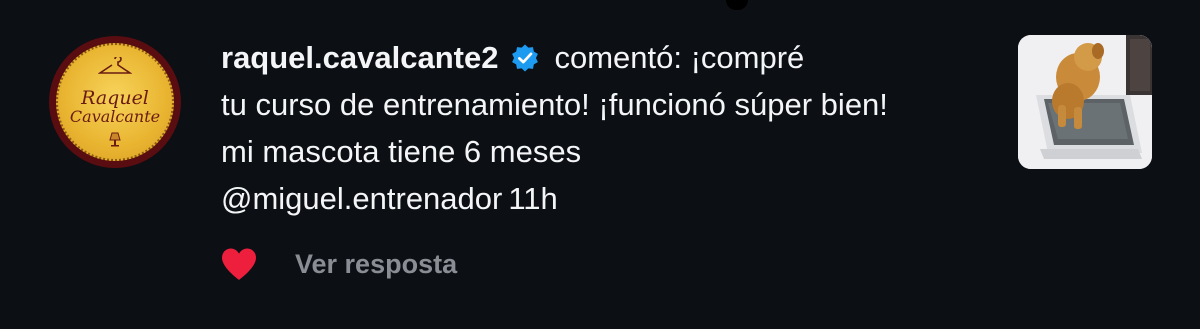 The width and height of the screenshot is (1200, 329). Describe the element at coordinates (115, 139) in the screenshot. I see `lamp-icon` at that location.